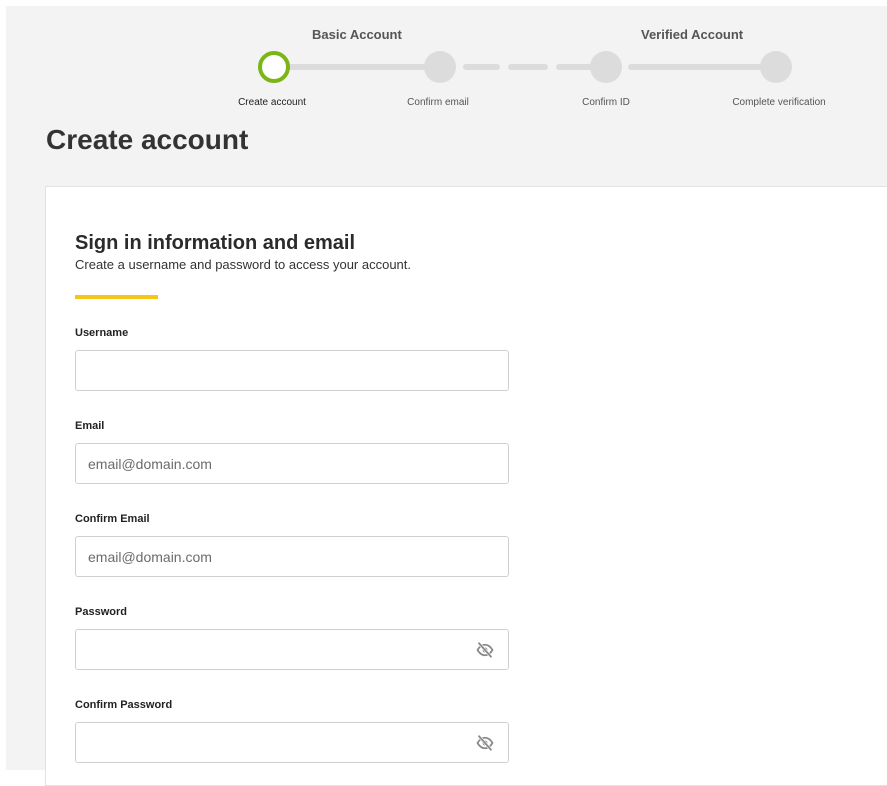 This screenshot has width=887, height=786. I want to click on email-input, so click(292, 463).